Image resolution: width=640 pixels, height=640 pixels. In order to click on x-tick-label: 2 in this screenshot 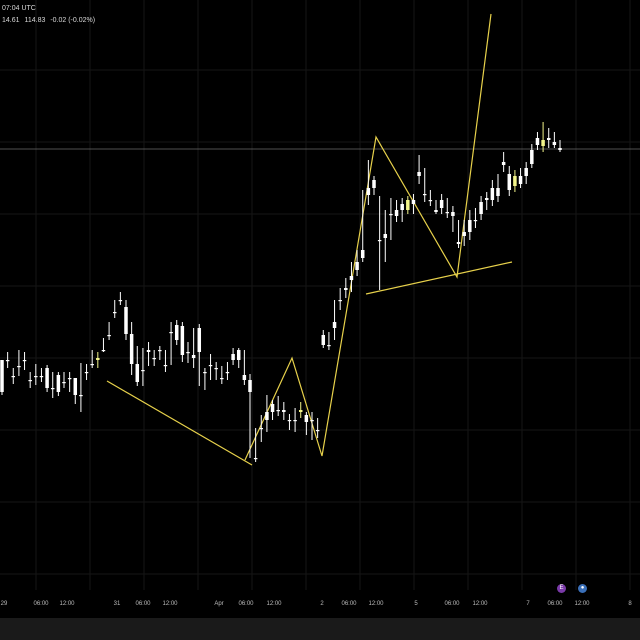, I will do `click(322, 604)`.